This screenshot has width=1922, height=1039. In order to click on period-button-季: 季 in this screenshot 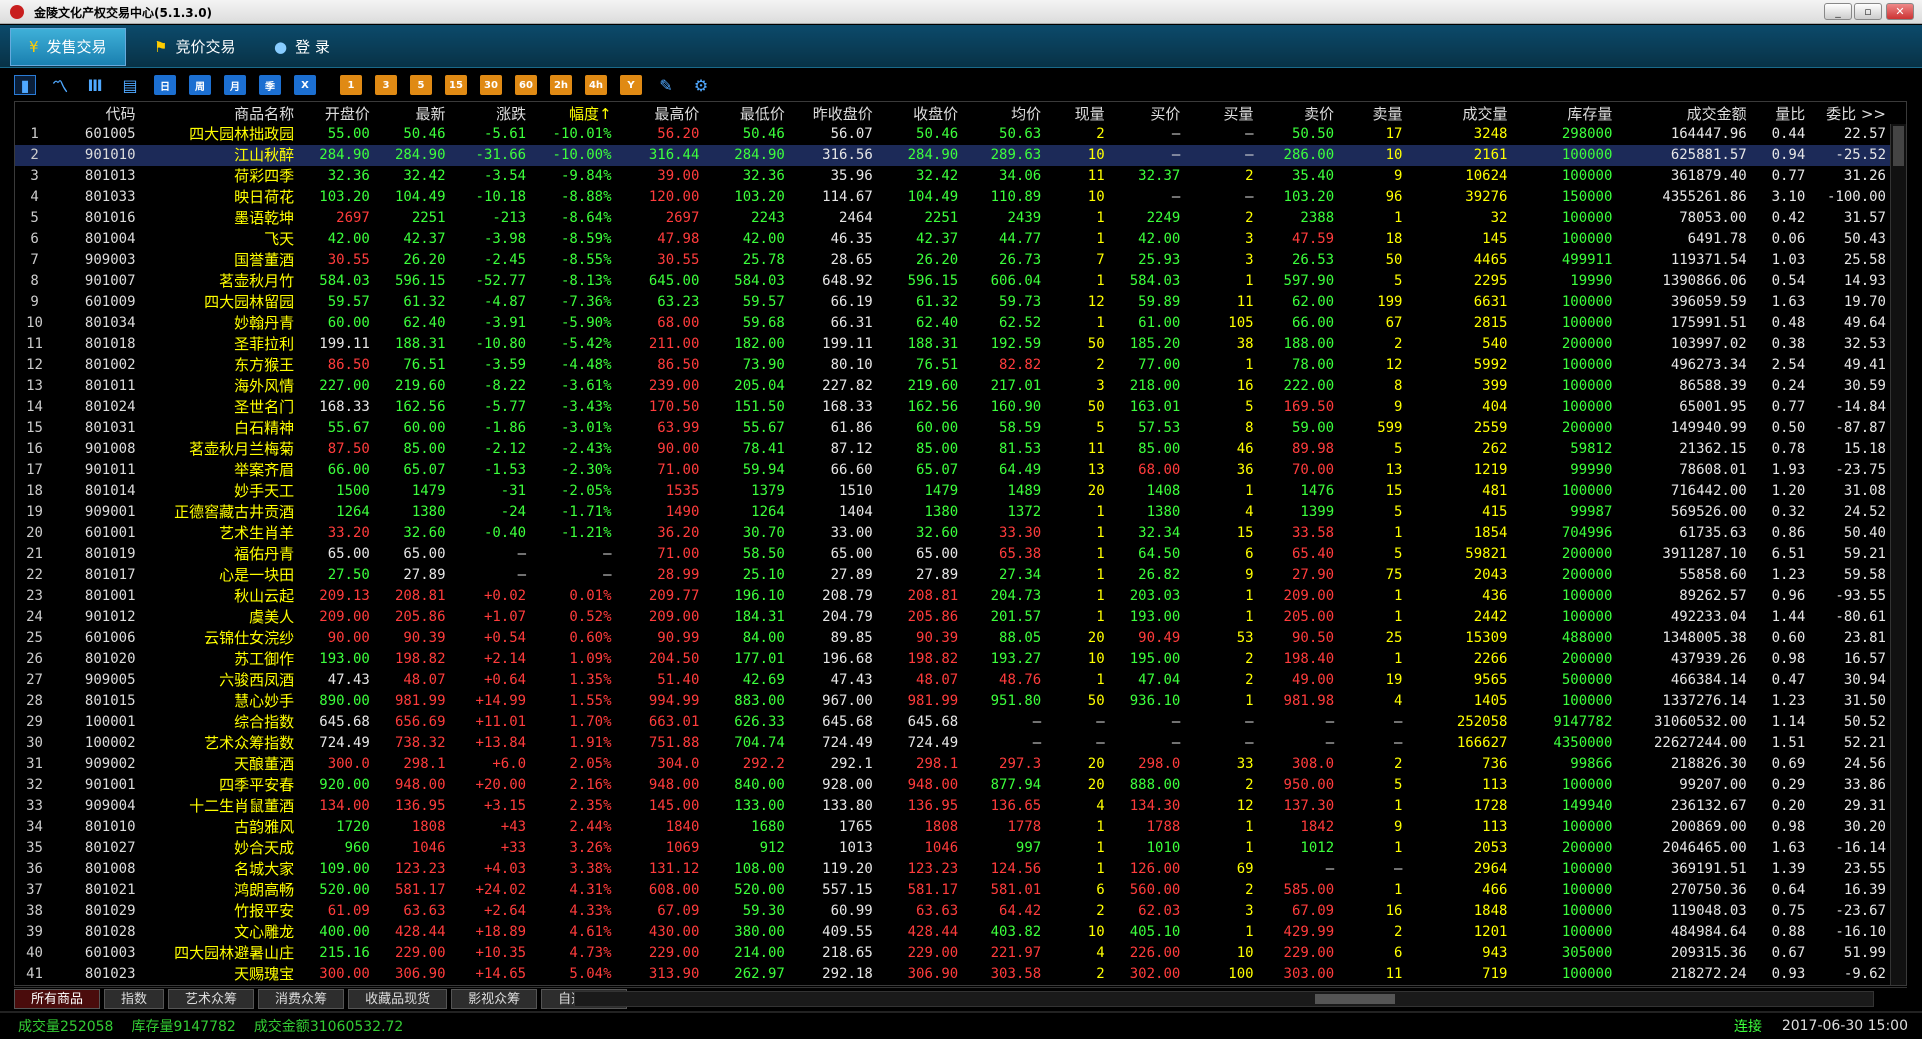, I will do `click(270, 85)`.